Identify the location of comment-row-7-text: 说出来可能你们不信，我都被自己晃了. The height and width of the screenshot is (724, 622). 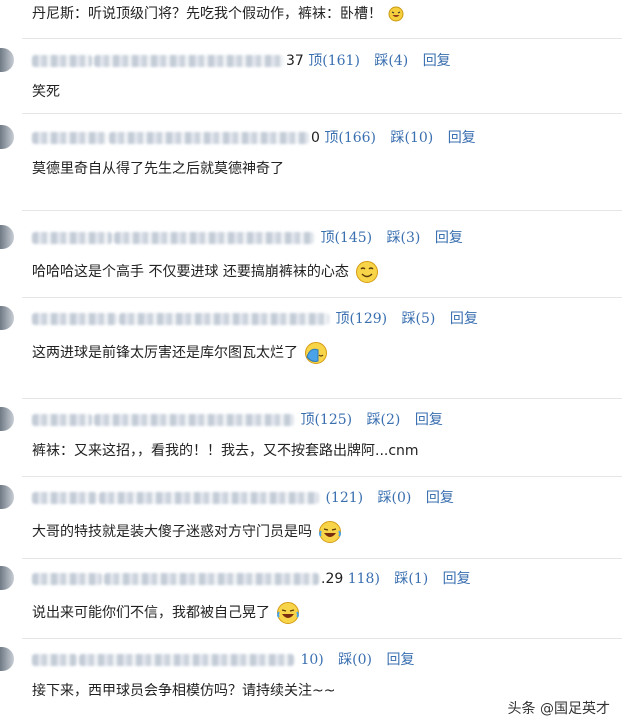
(166, 613).